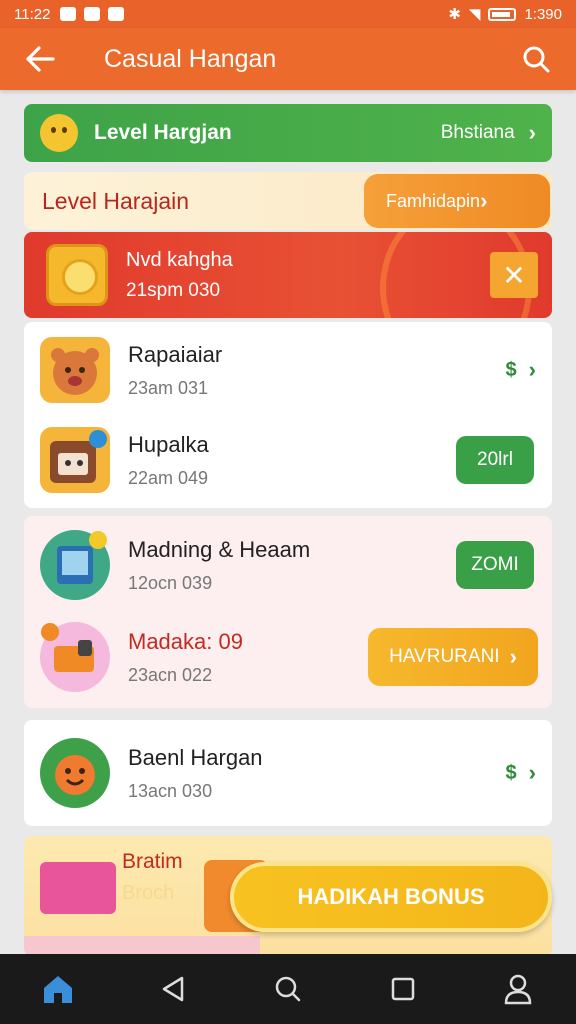 Image resolution: width=576 pixels, height=1024 pixels. Describe the element at coordinates (477, 132) in the screenshot. I see `level-side-text: Bhstiana` at that location.